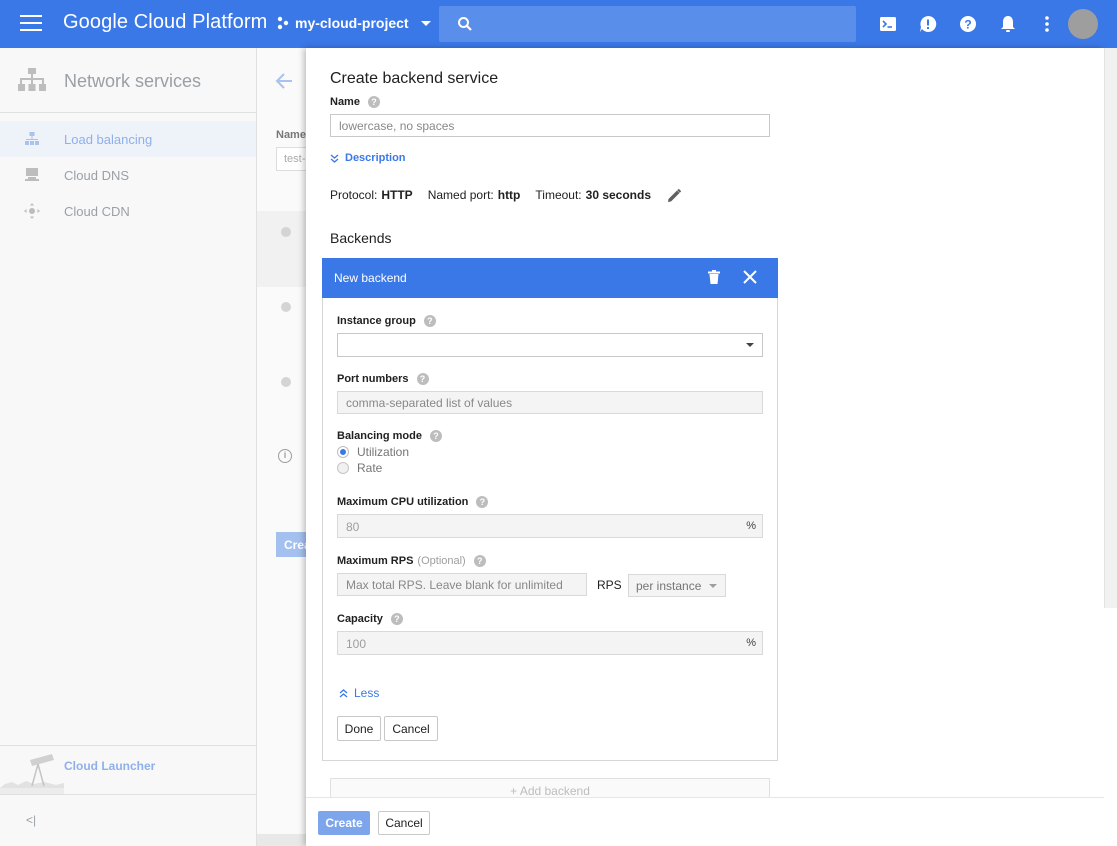 The height and width of the screenshot is (846, 1117). I want to click on page-title: Create backend service, so click(414, 78).